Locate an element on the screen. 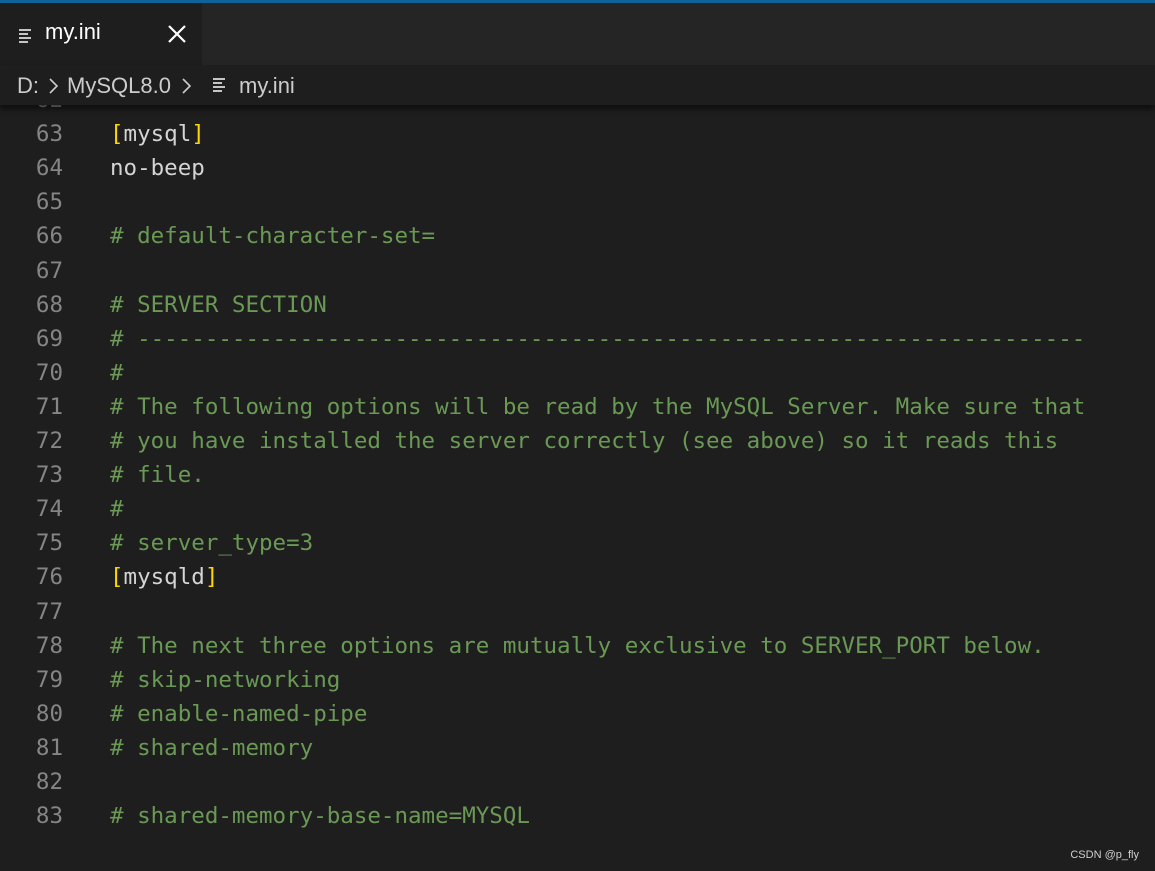 The width and height of the screenshot is (1155, 871). code-token: # default-character-set= is located at coordinates (273, 236).